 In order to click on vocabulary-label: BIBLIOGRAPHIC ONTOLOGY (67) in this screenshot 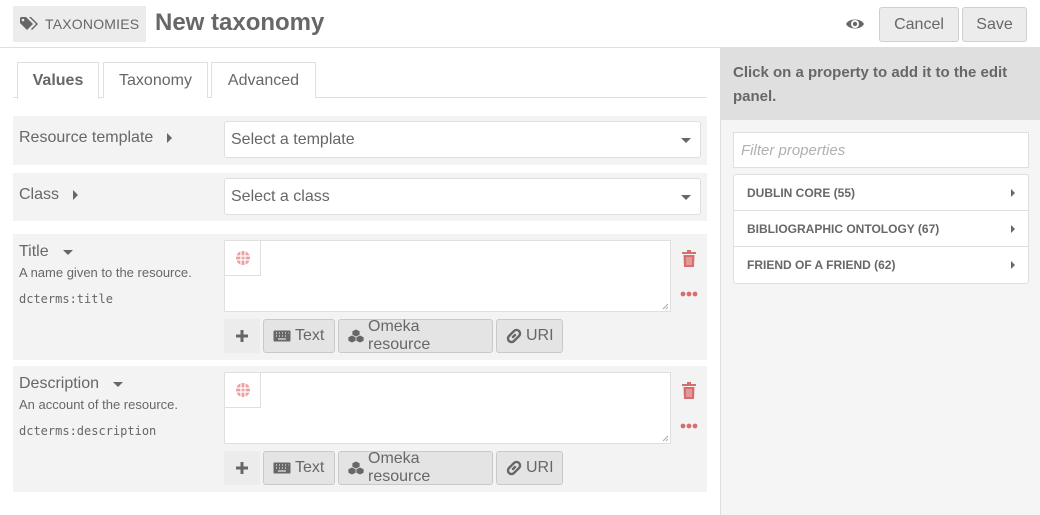, I will do `click(843, 228)`.